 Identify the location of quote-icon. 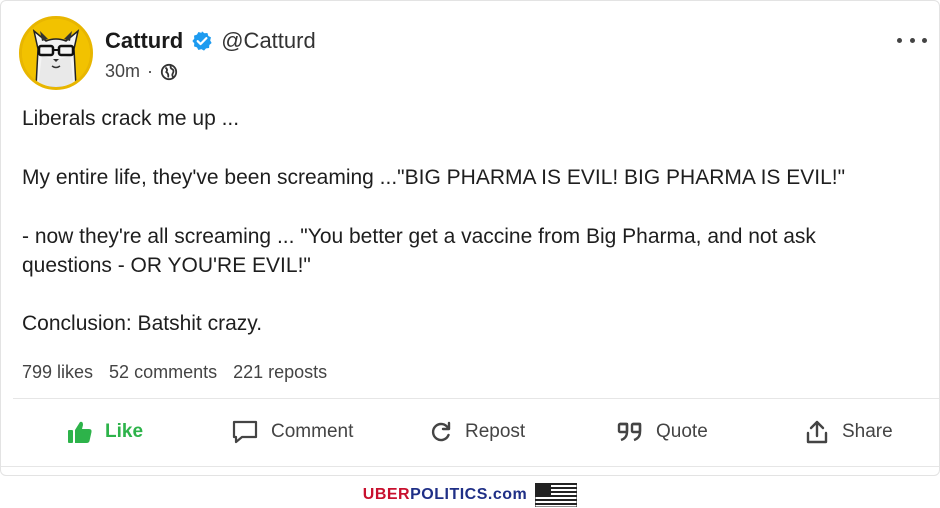
(629, 432).